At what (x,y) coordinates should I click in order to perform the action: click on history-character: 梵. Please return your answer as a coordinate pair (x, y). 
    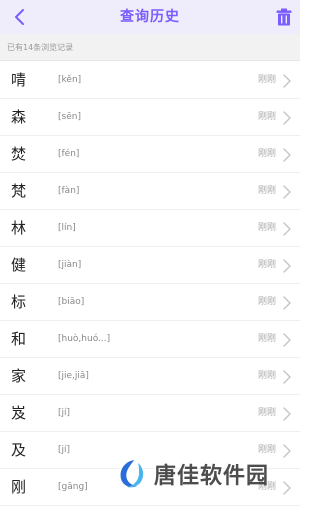
    Looking at the image, I should click on (19, 191).